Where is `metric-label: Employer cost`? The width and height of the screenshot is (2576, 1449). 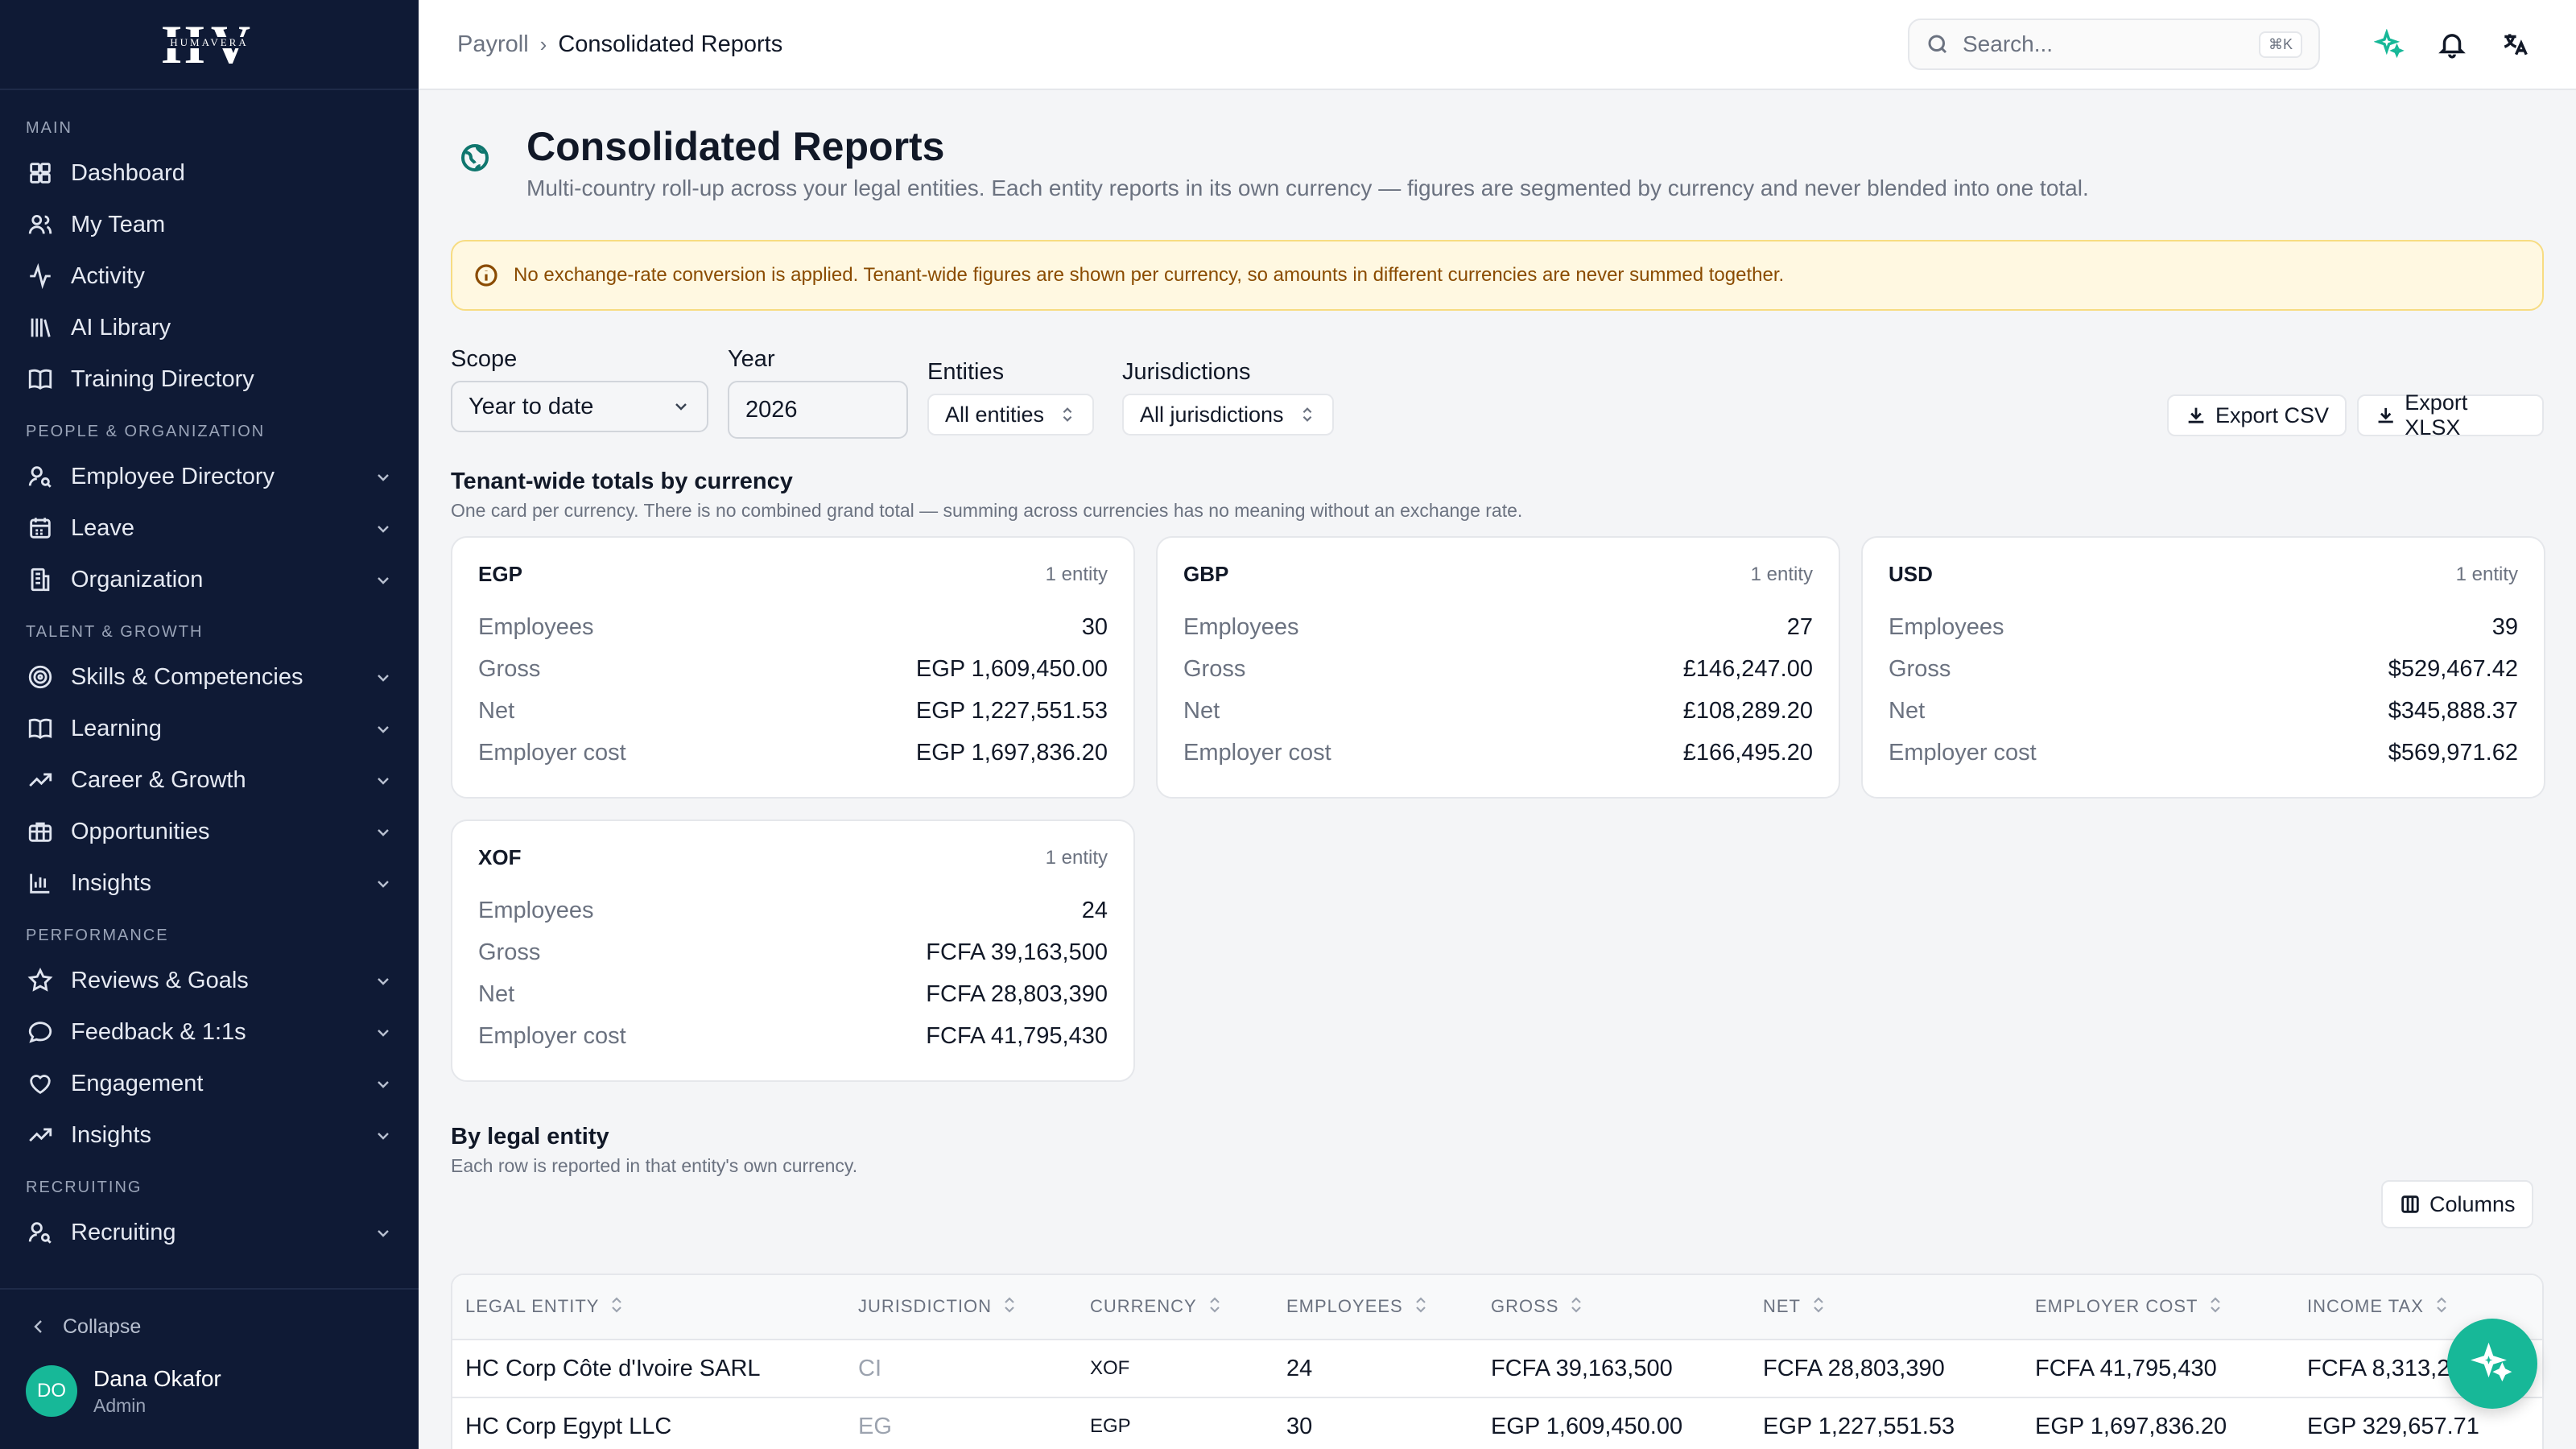 metric-label: Employer cost is located at coordinates (552, 752).